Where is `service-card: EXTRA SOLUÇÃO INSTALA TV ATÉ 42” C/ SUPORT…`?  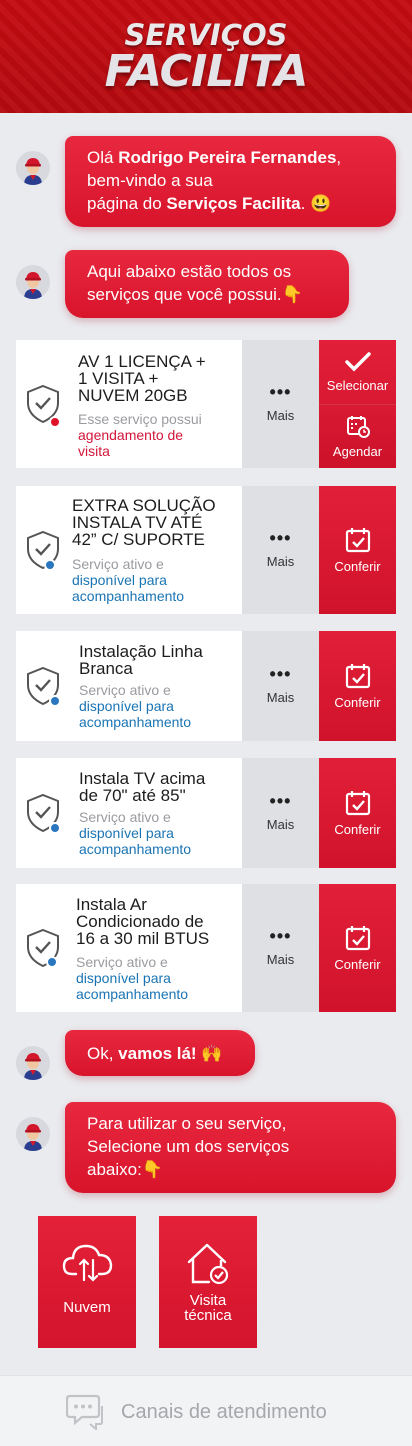 service-card: EXTRA SOLUÇÃO INSTALA TV ATÉ 42” C/ SUPORT… is located at coordinates (206, 550).